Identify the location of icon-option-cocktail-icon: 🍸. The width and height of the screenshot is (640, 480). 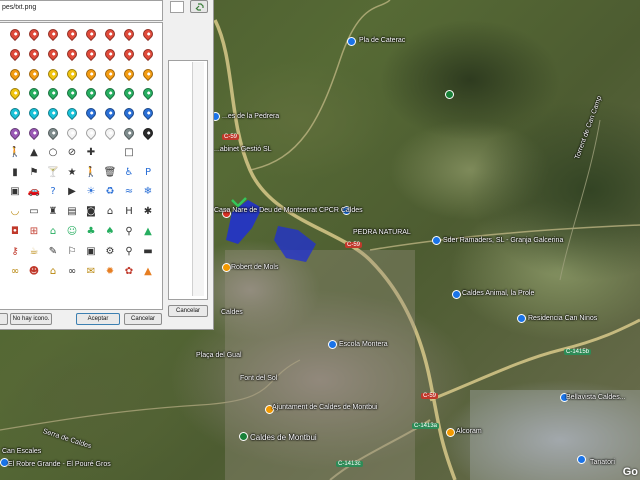
(53, 173).